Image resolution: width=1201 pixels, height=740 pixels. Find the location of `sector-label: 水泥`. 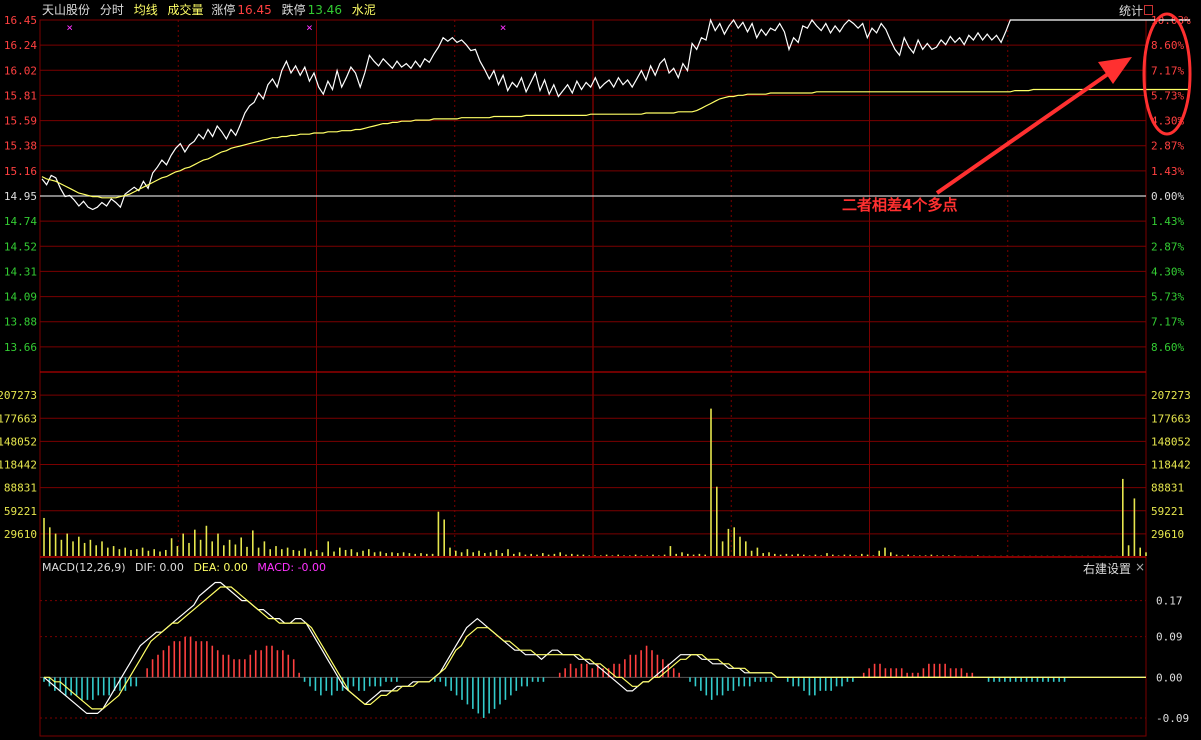

sector-label: 水泥 is located at coordinates (364, 10).